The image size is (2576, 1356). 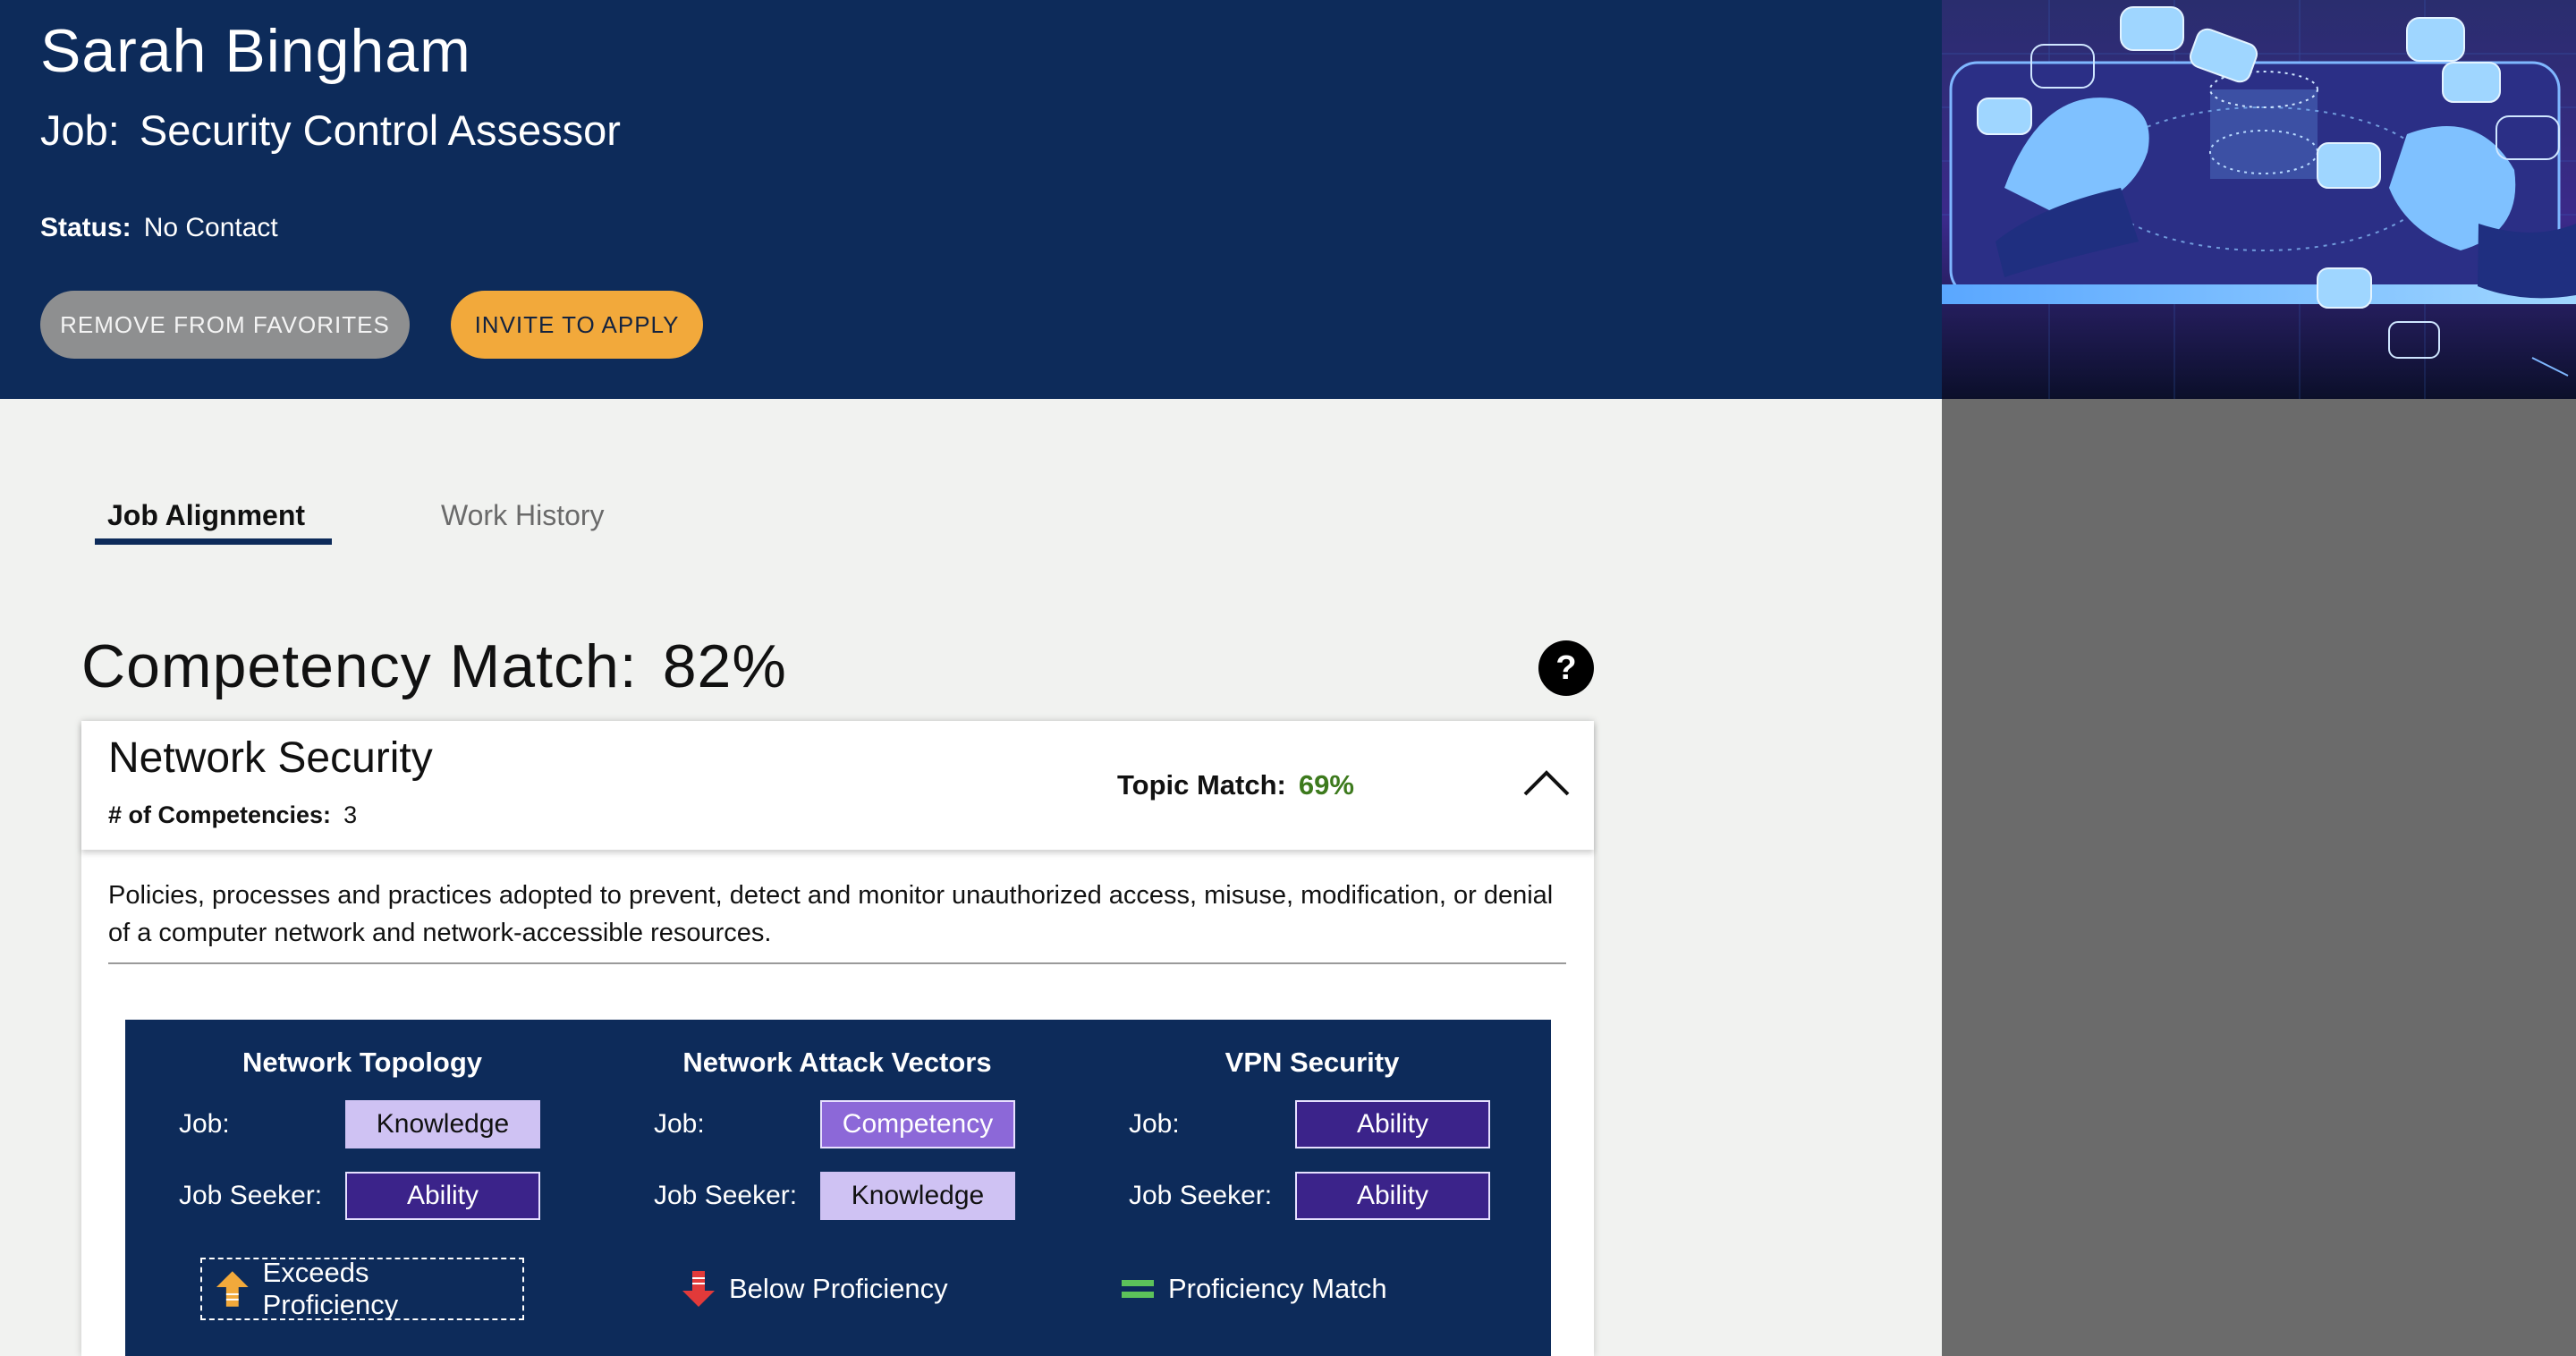 What do you see at coordinates (837, 963) in the screenshot?
I see `divider` at bounding box center [837, 963].